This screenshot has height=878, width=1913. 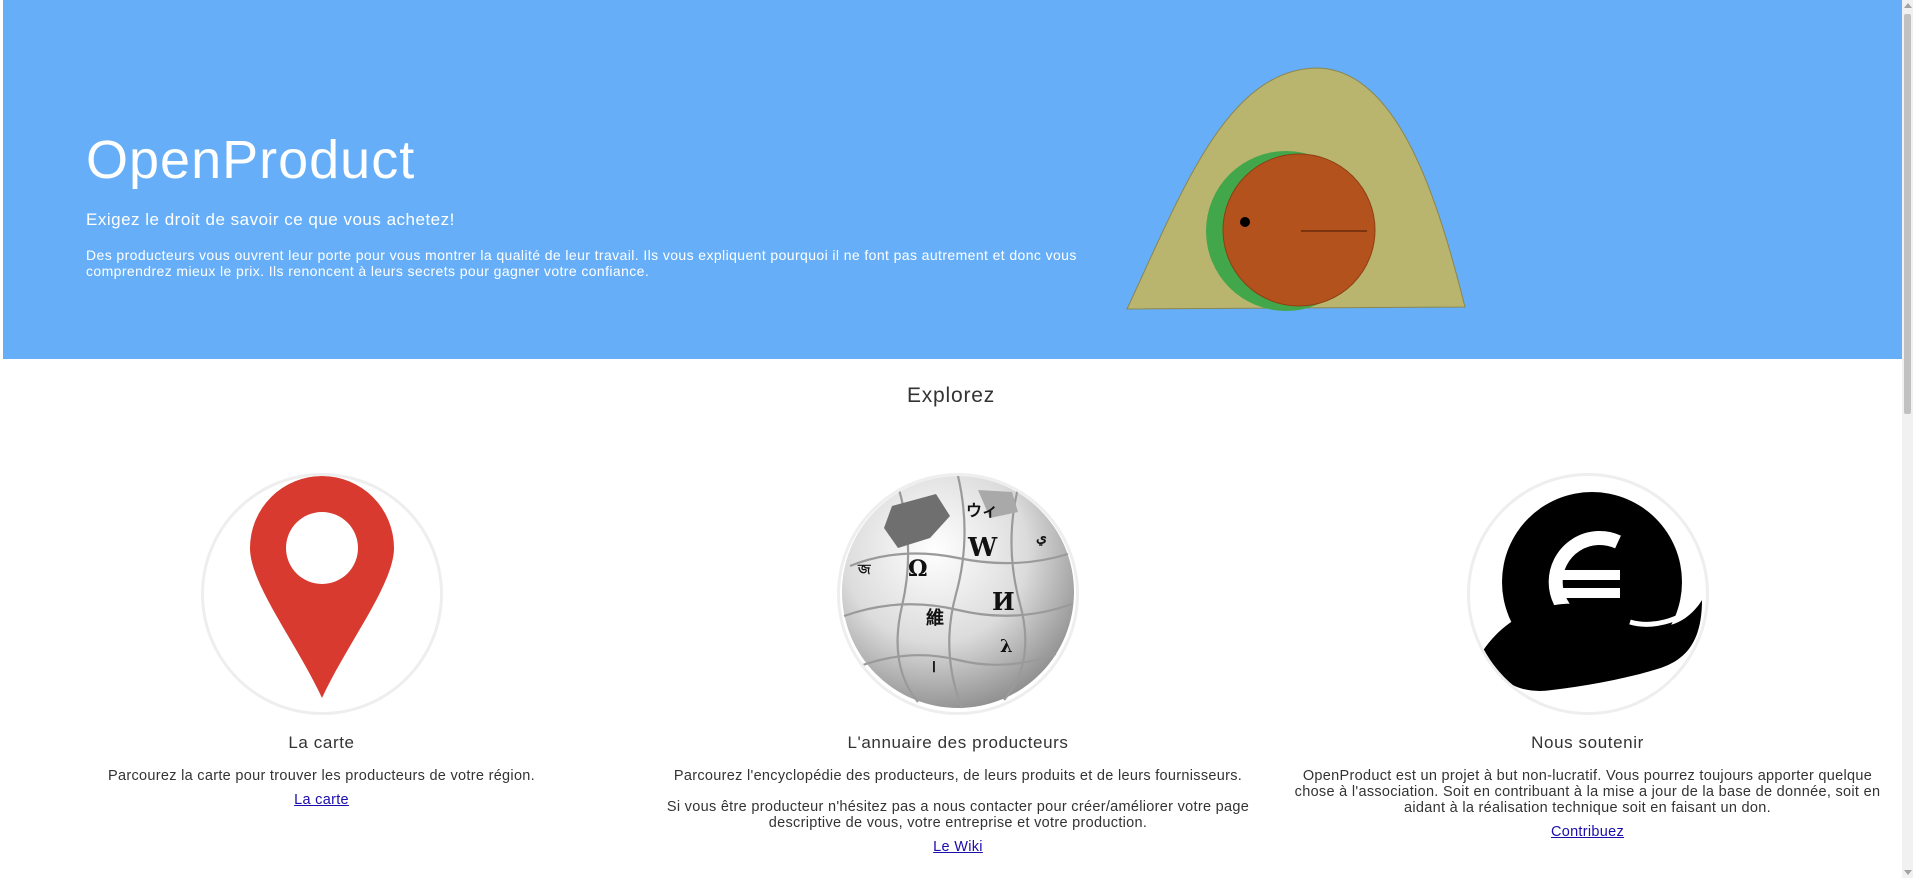 I want to click on svg-text: W, so click(x=982, y=548).